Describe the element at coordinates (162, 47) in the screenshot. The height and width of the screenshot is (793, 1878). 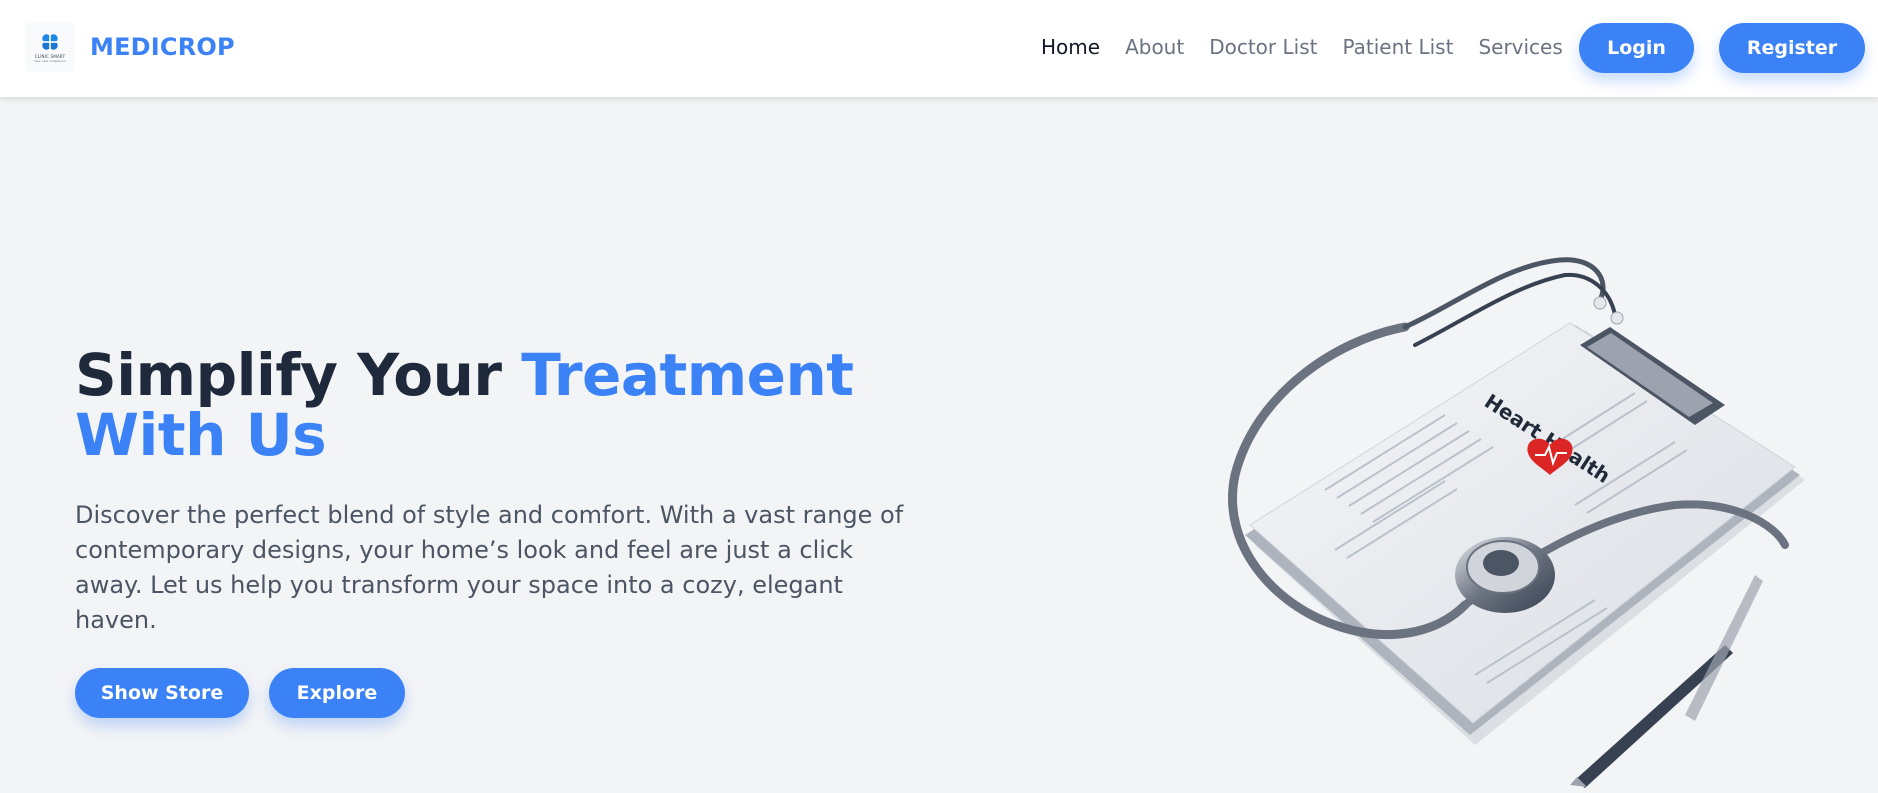
I see `brand-name: MEDICROP` at that location.